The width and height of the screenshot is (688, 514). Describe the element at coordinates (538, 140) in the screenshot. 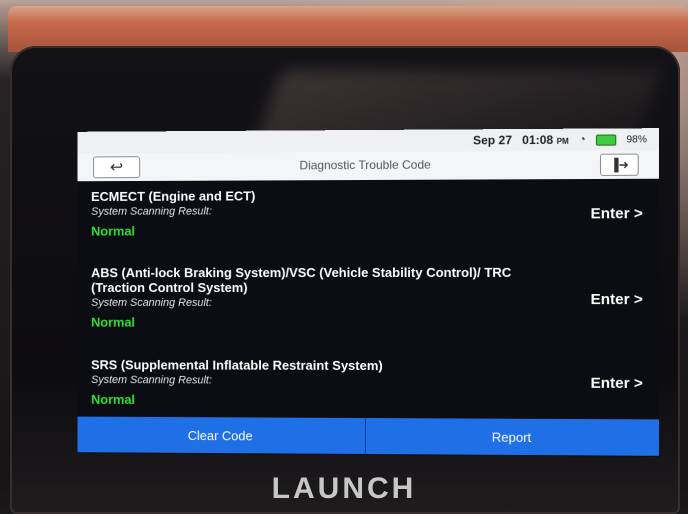

I see `status-time-value: 01:08` at that location.